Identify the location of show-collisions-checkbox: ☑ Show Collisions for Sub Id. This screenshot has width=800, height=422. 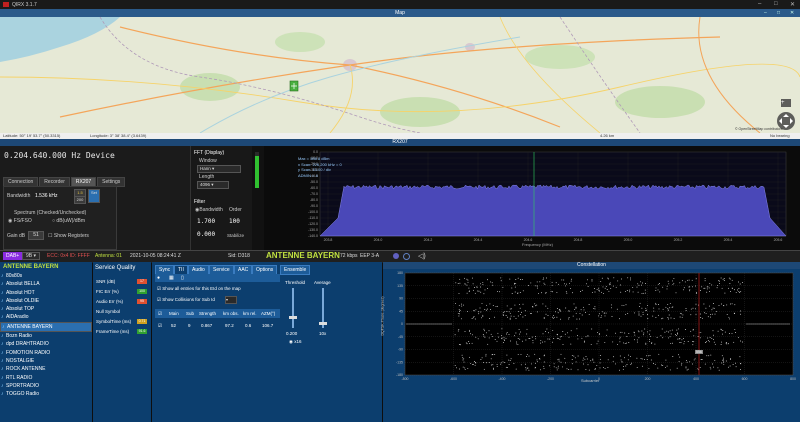
(186, 300).